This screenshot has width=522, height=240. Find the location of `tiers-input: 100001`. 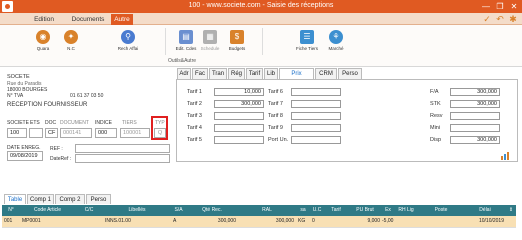

tiers-input: 100001 is located at coordinates (135, 133).